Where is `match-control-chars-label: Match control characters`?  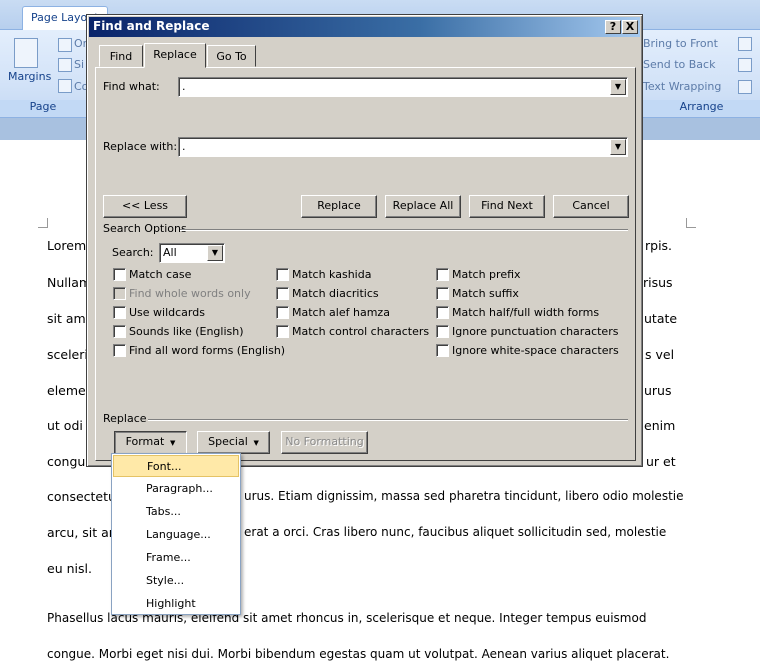
match-control-chars-label: Match control characters is located at coordinates (360, 331).